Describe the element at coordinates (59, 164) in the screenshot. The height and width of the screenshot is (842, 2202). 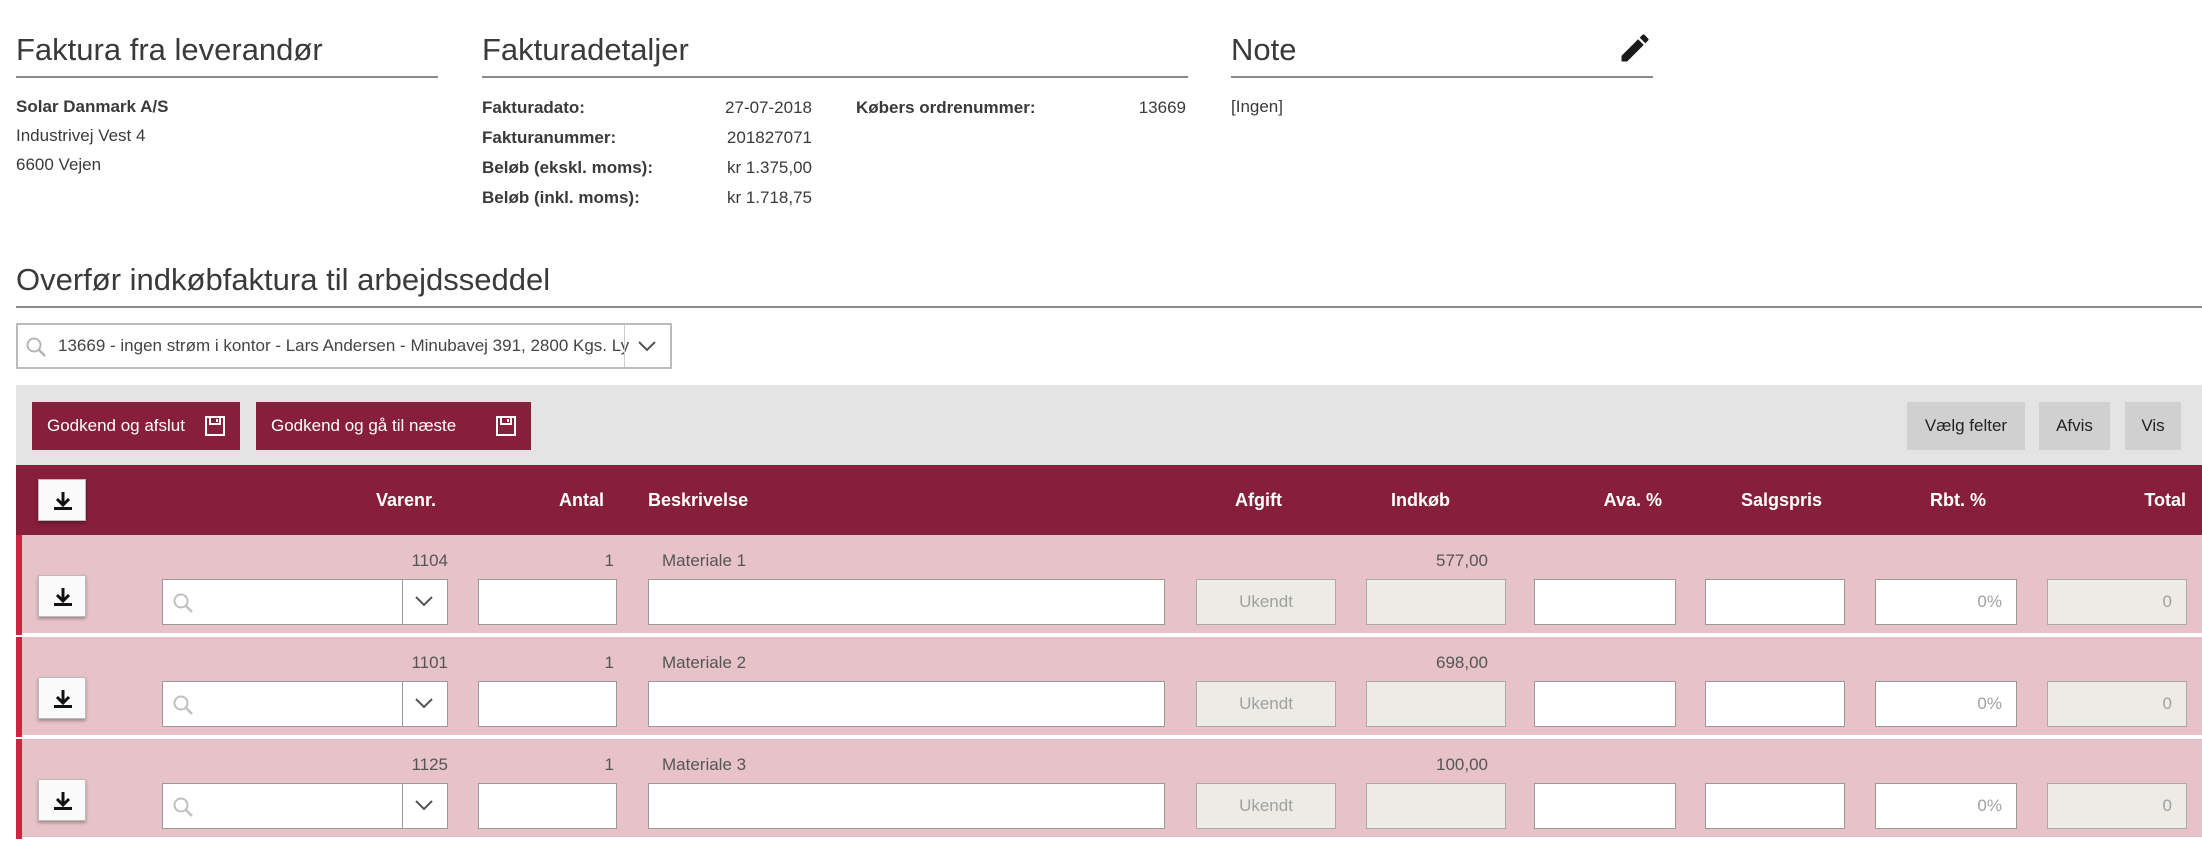
I see `supplier-city: 6600 Vejen` at that location.